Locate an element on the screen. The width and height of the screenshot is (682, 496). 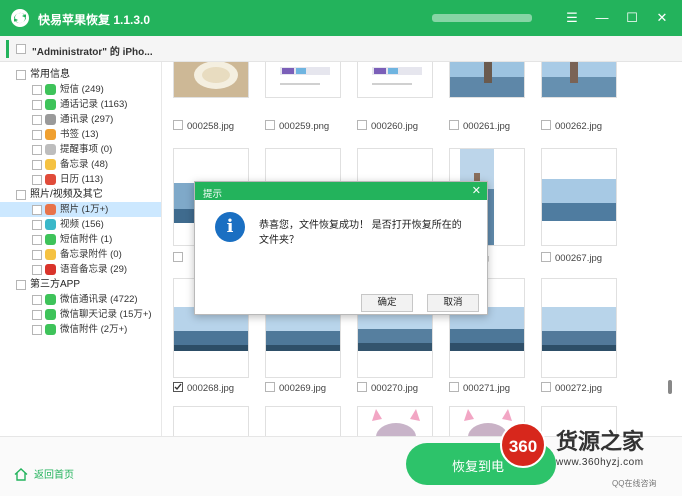
sidebar-category: 照片/视频及其它 is located at coordinates (80, 194).